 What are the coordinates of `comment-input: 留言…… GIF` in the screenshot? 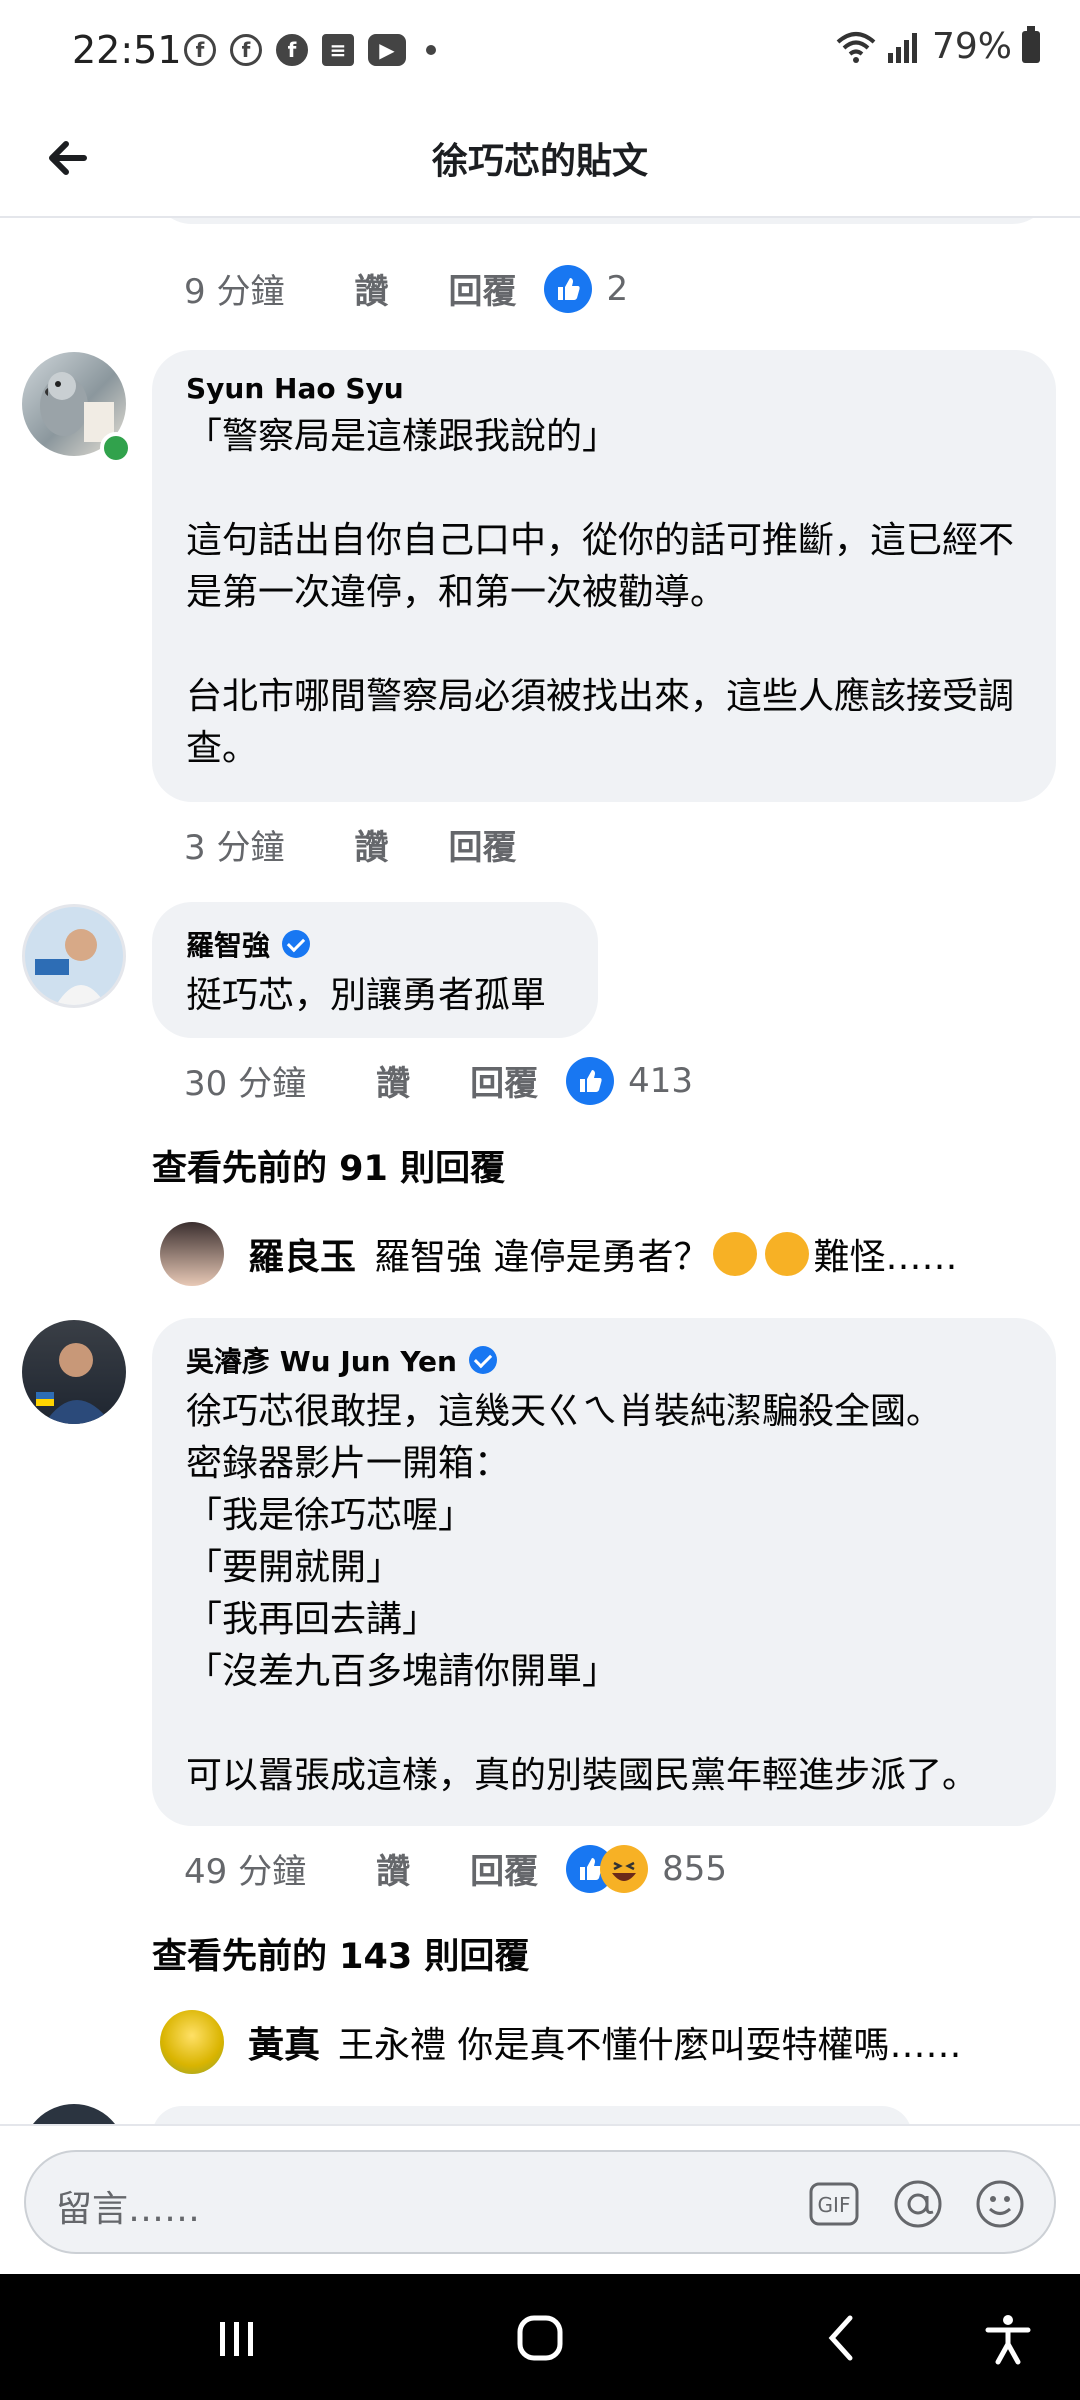 It's located at (540, 2202).